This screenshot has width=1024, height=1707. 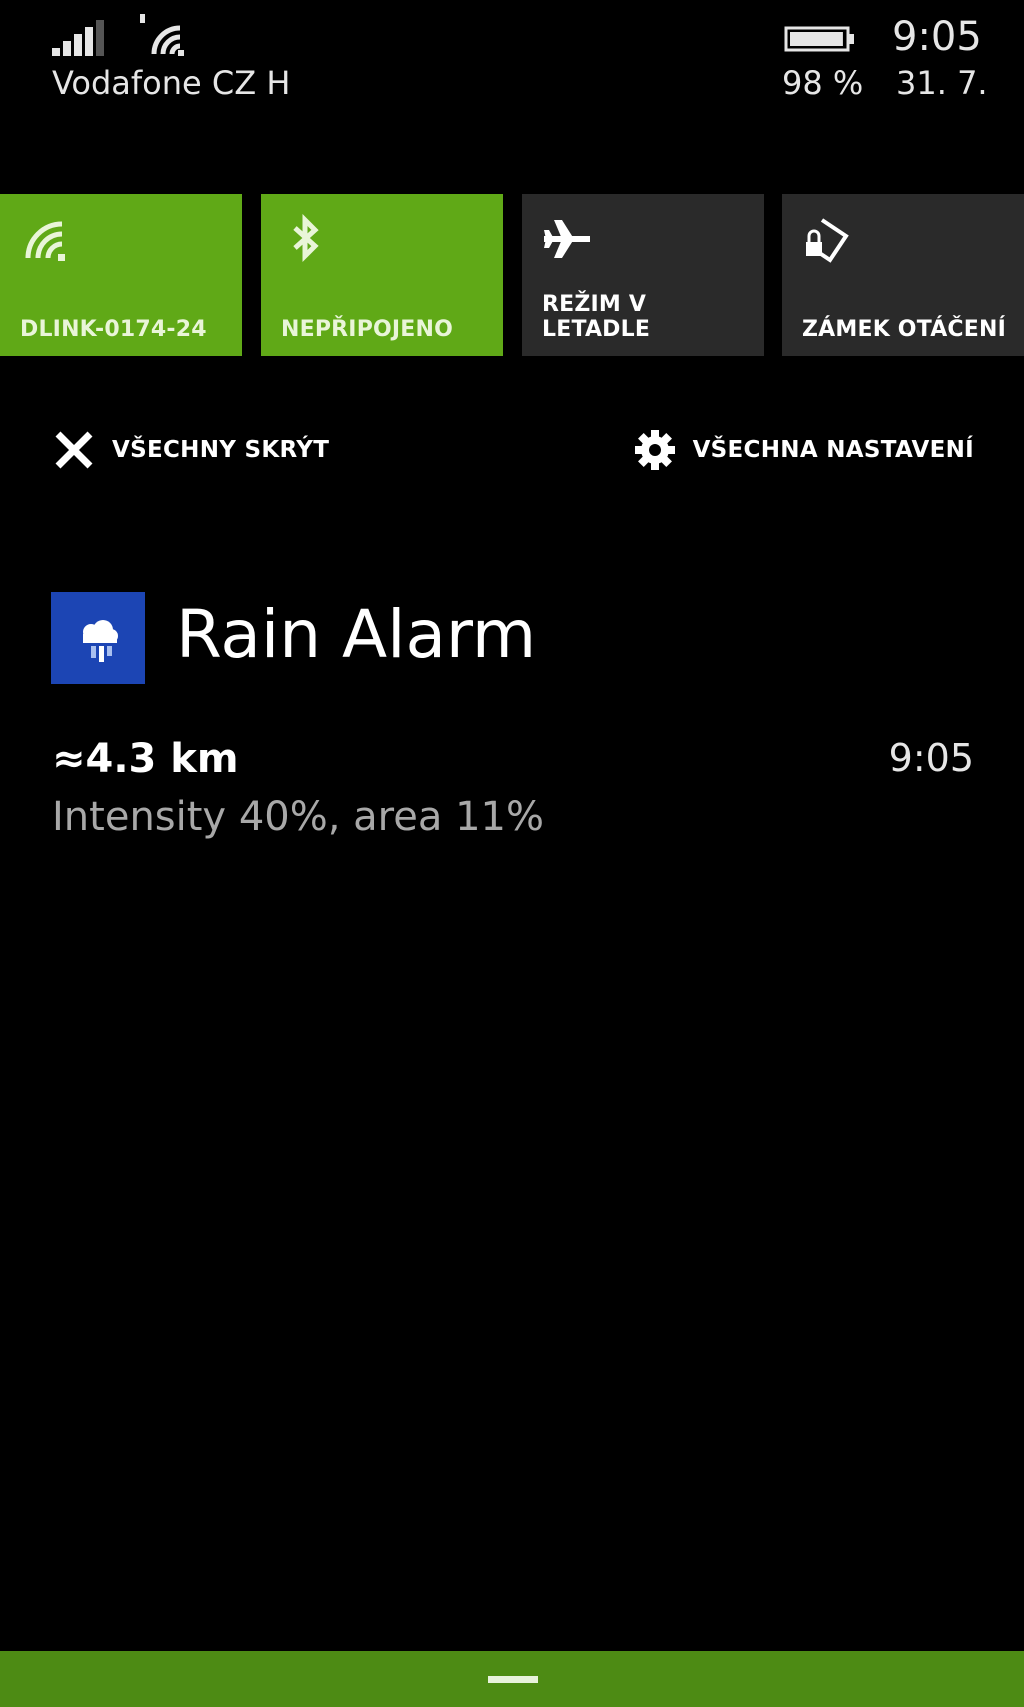 What do you see at coordinates (904, 329) in the screenshot?
I see `quick-action-label: ZÁMEK OTÁČENÍ` at bounding box center [904, 329].